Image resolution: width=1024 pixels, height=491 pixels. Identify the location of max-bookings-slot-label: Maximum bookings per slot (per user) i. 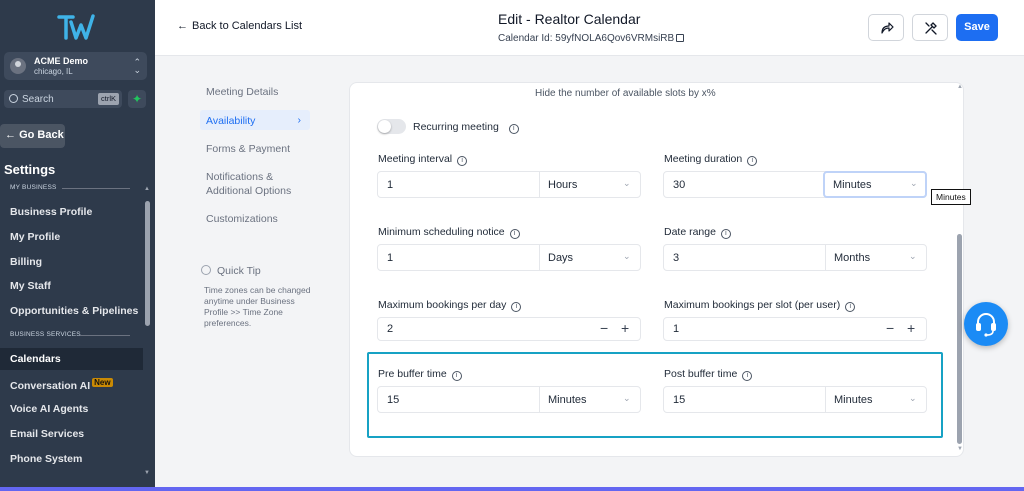
(760, 305).